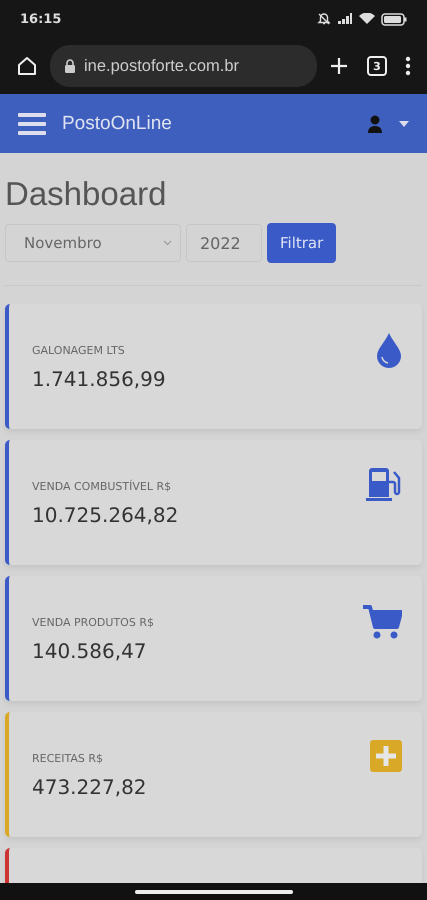  I want to click on user-icon, so click(375, 123).